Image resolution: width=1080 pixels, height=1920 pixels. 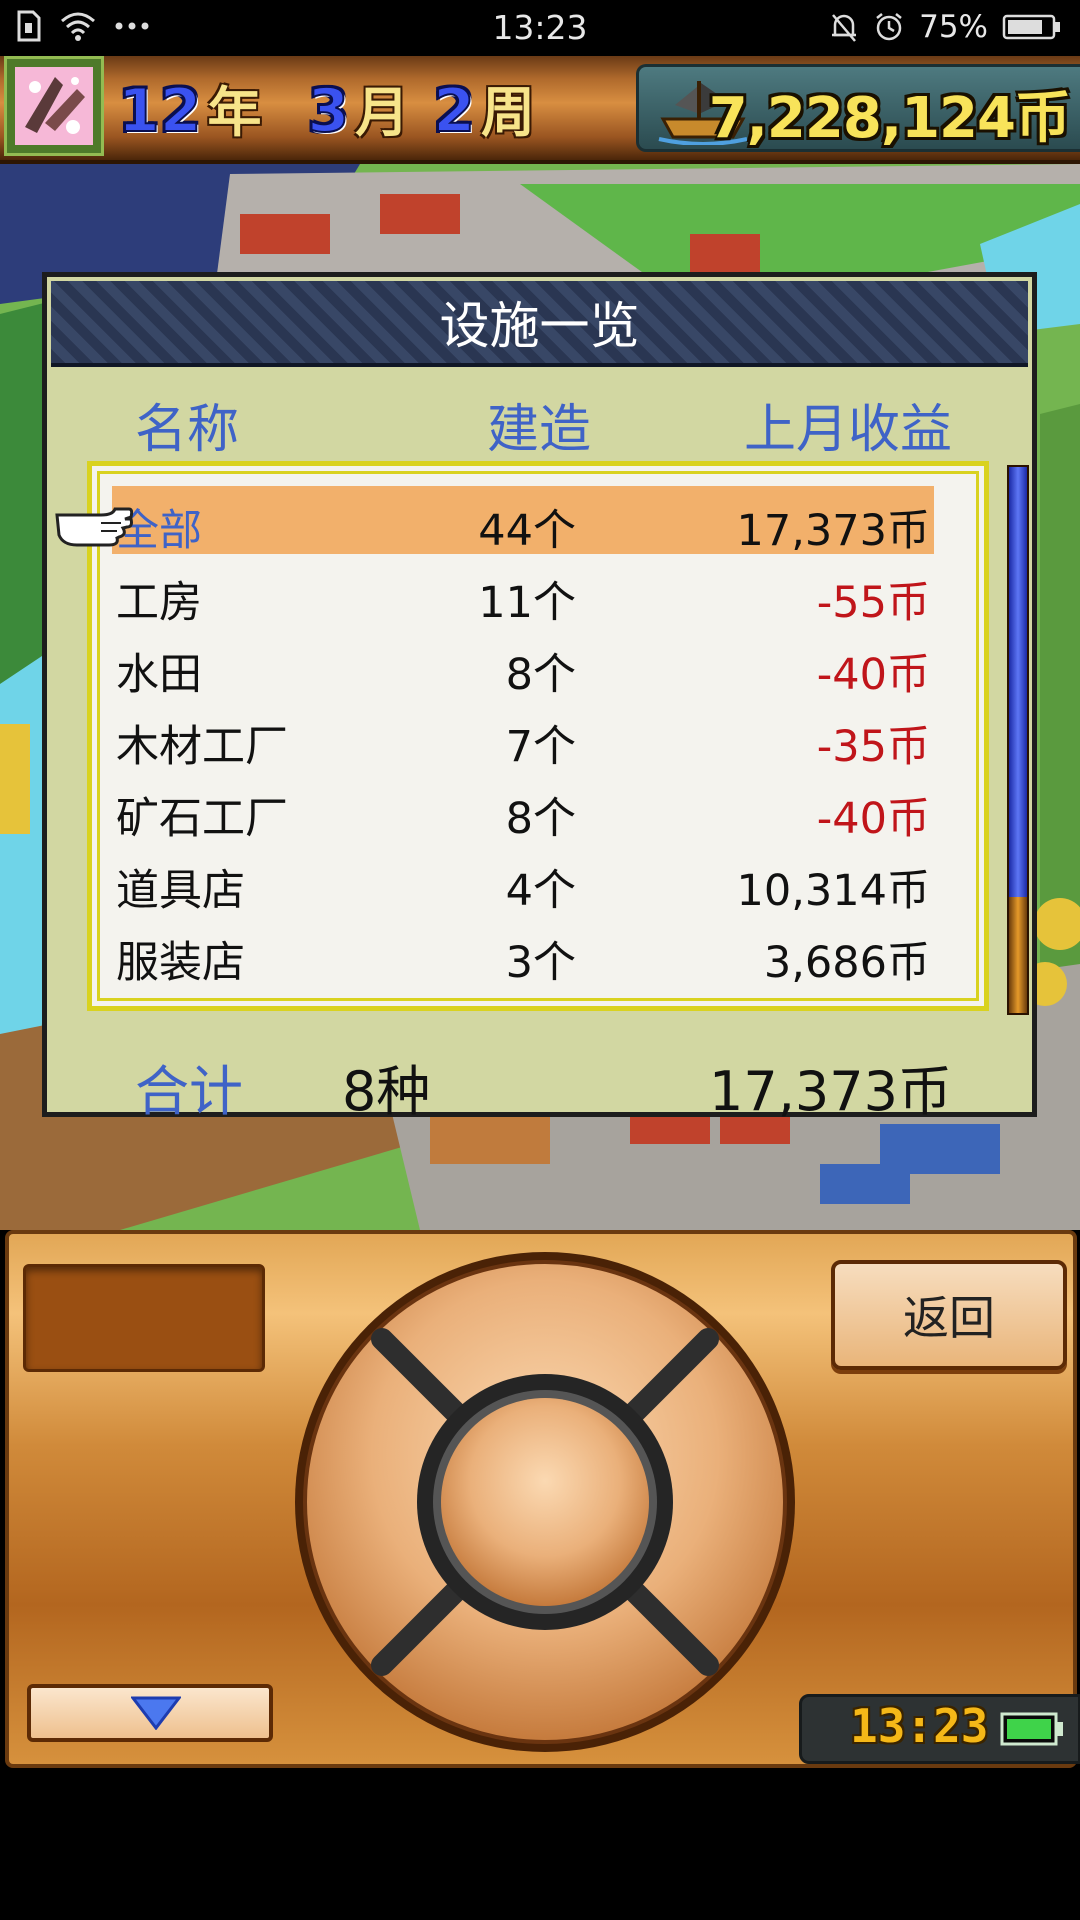 What do you see at coordinates (508, 112) in the screenshot?
I see `week-unit: 周` at bounding box center [508, 112].